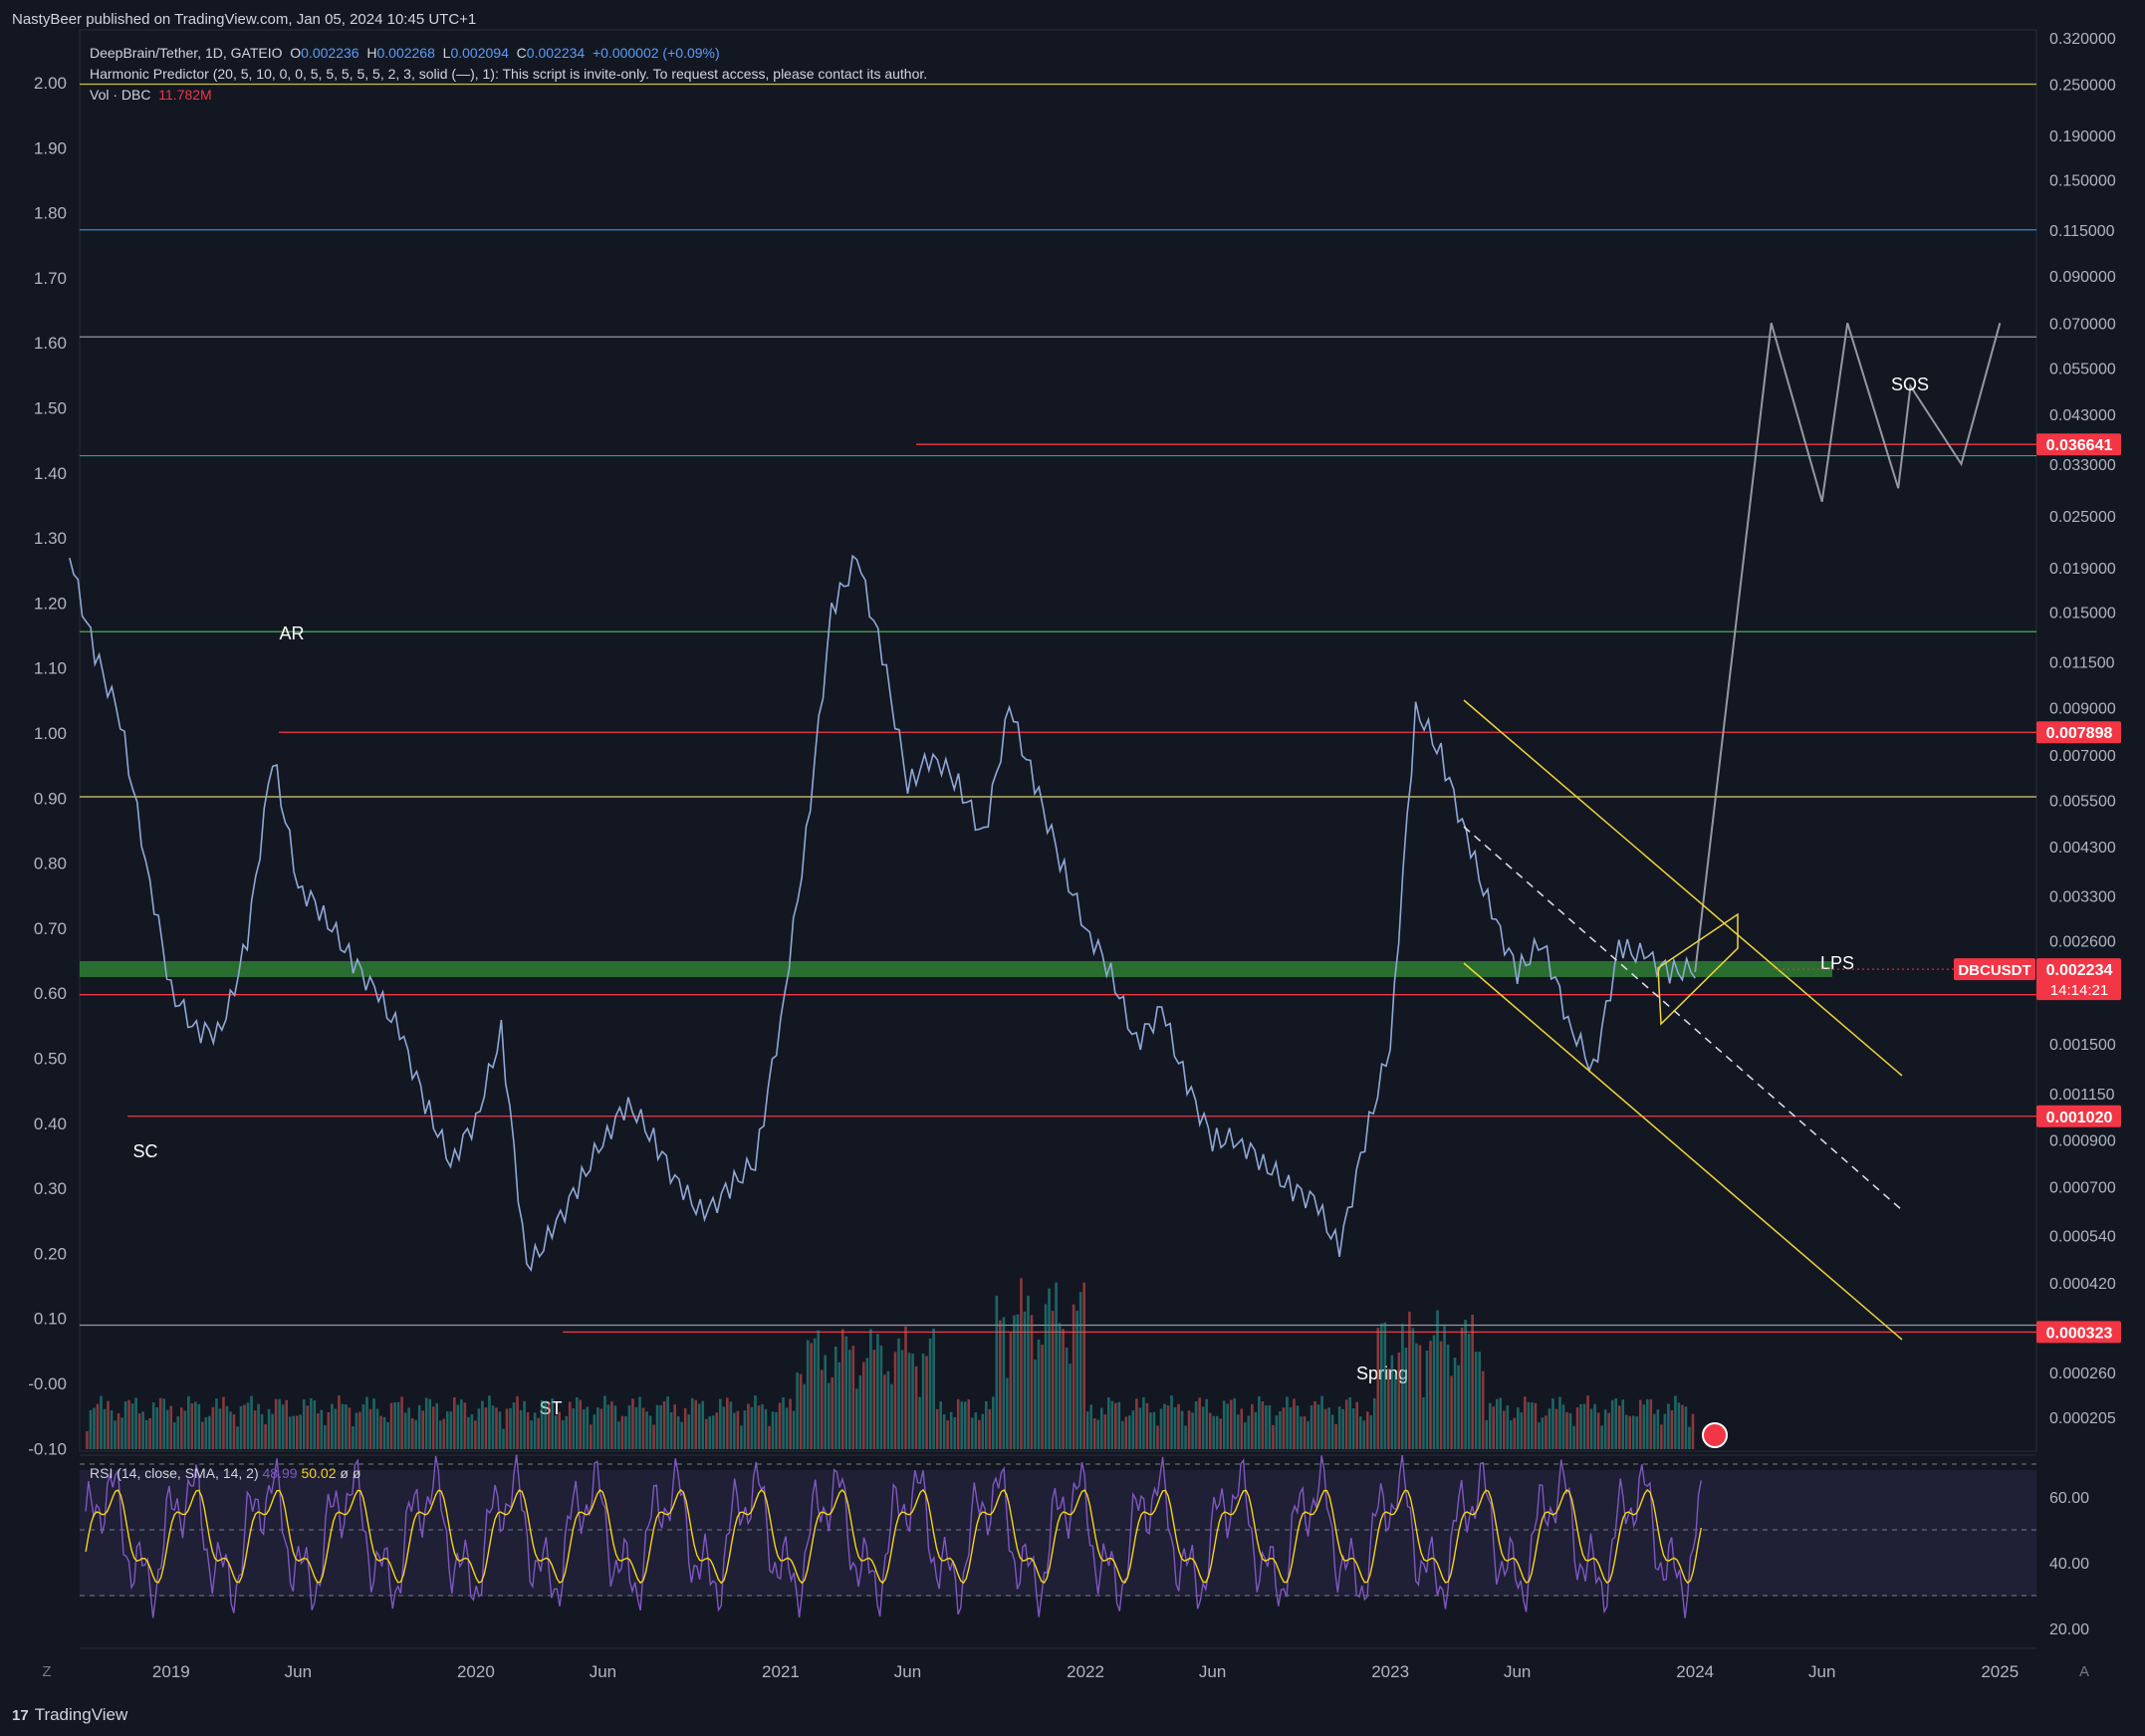  I want to click on right-axis-tick: 0.070000, so click(2082, 325).